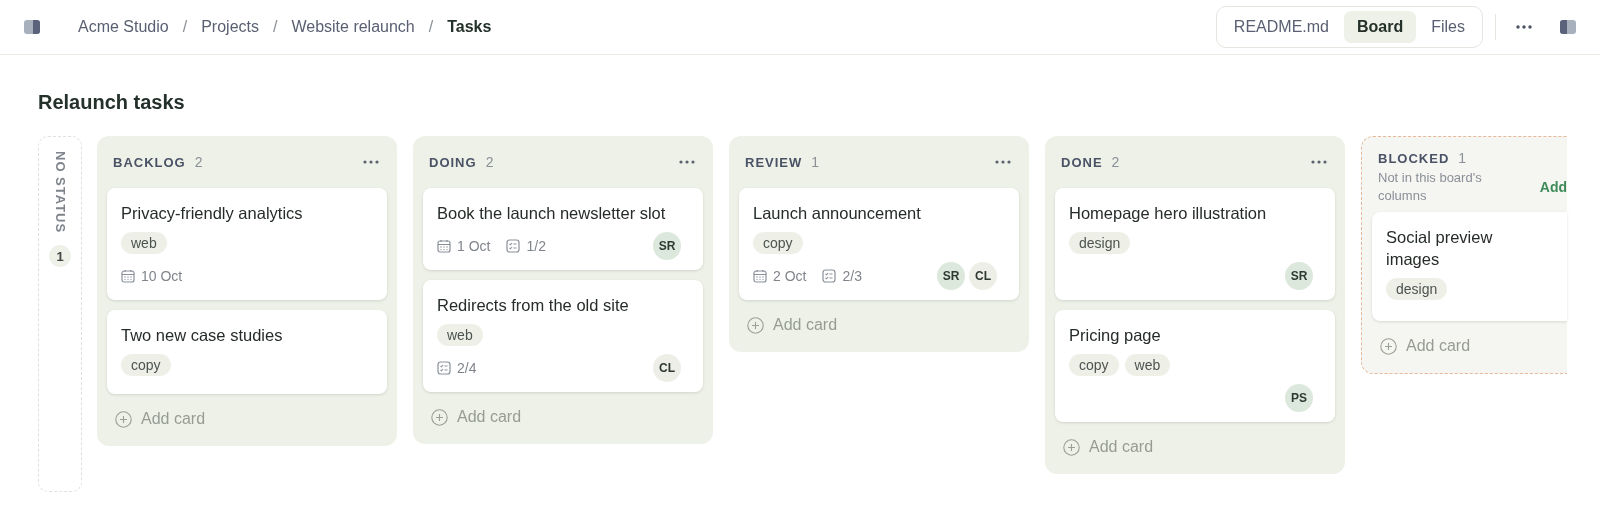 This screenshot has width=1600, height=530. Describe the element at coordinates (1168, 213) in the screenshot. I see `card-title: Homepage hero illustration` at that location.